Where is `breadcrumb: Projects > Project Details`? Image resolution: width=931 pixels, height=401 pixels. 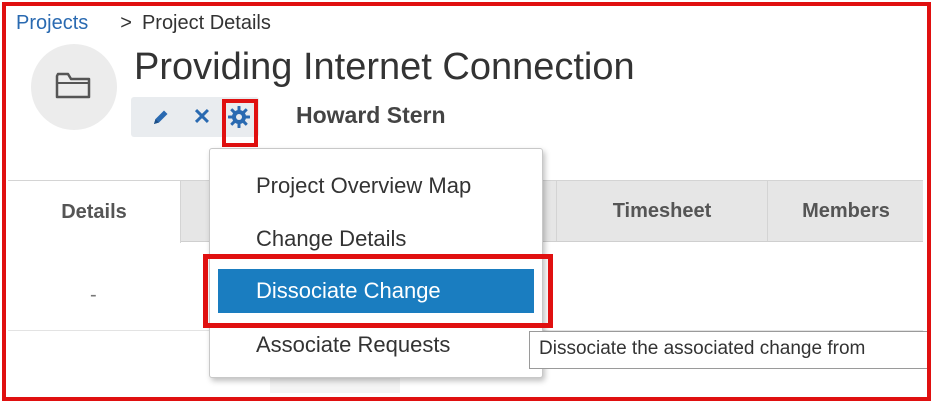
breadcrumb: Projects > Project Details is located at coordinates (143, 23).